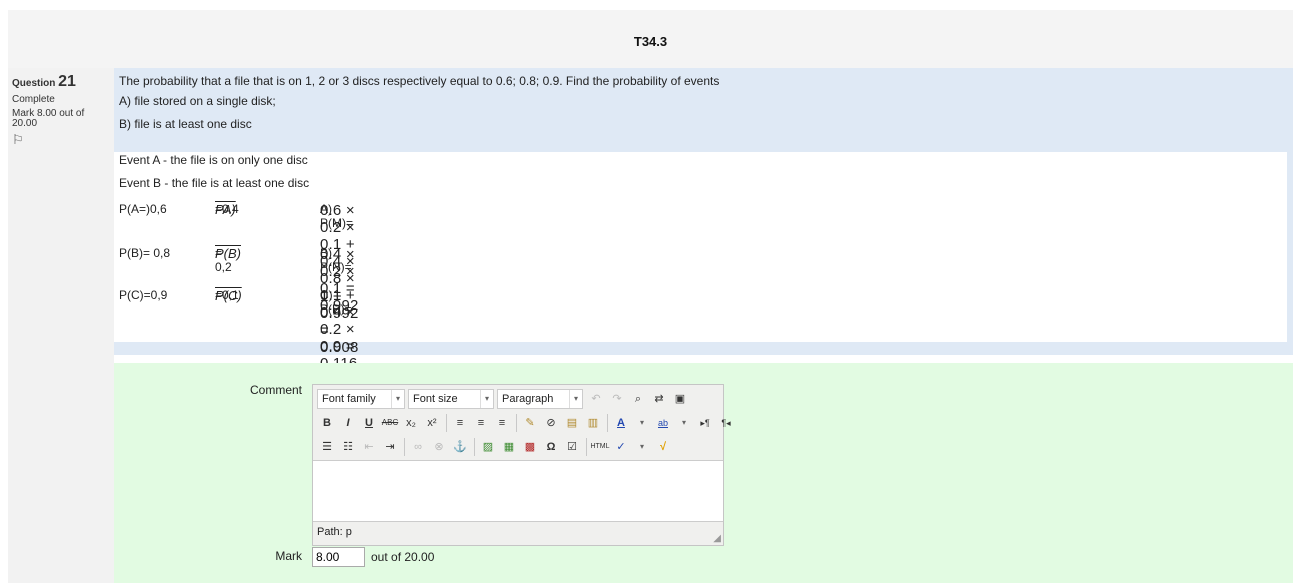 Image resolution: width=1293 pixels, height=583 pixels. What do you see at coordinates (143, 209) in the screenshot?
I see `prob-value: P(A=)0,6` at bounding box center [143, 209].